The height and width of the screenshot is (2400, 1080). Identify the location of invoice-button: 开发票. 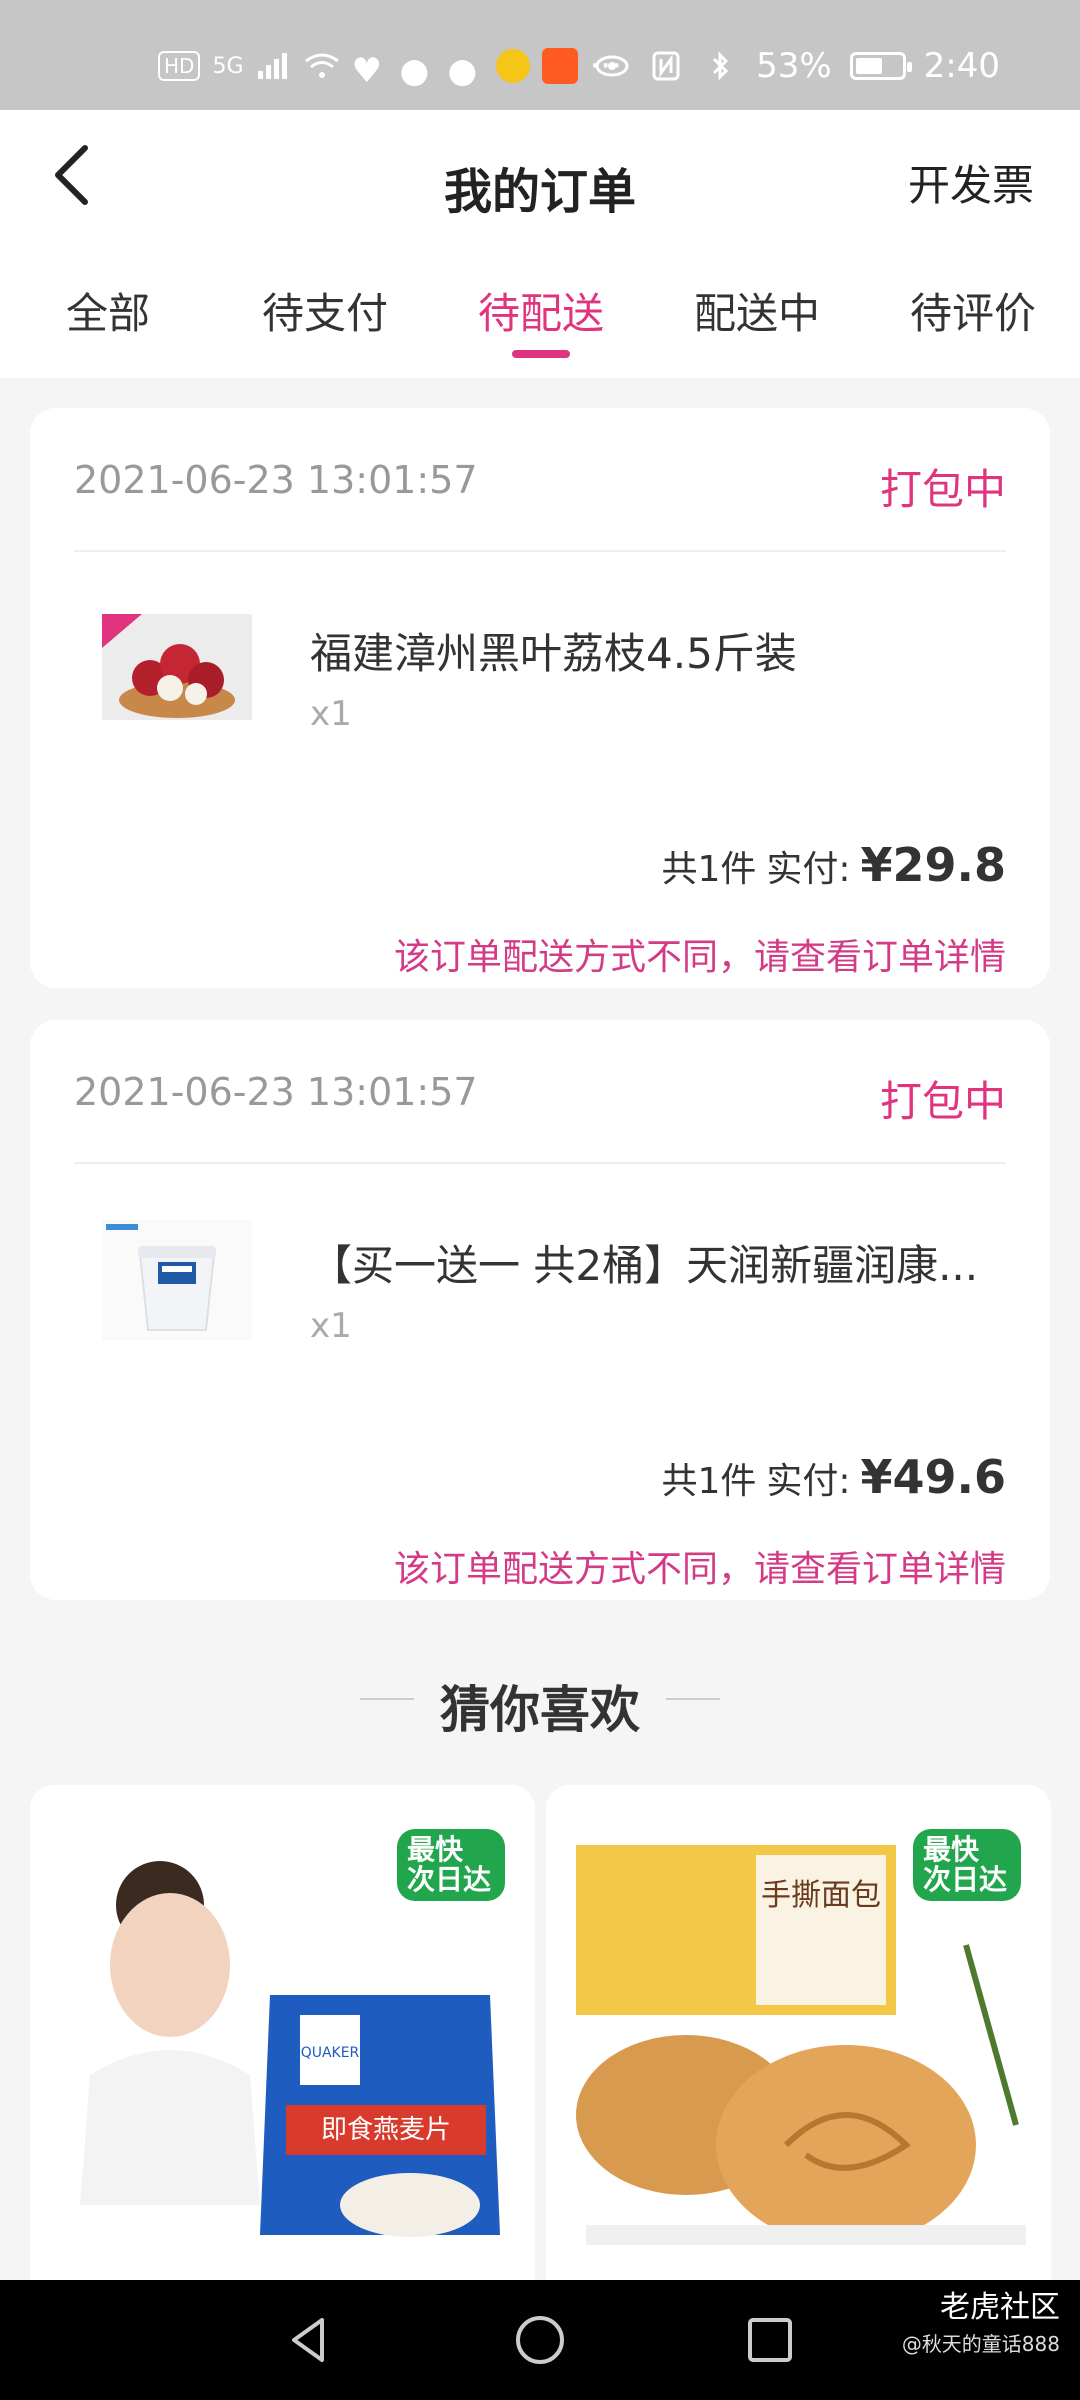
(971, 182).